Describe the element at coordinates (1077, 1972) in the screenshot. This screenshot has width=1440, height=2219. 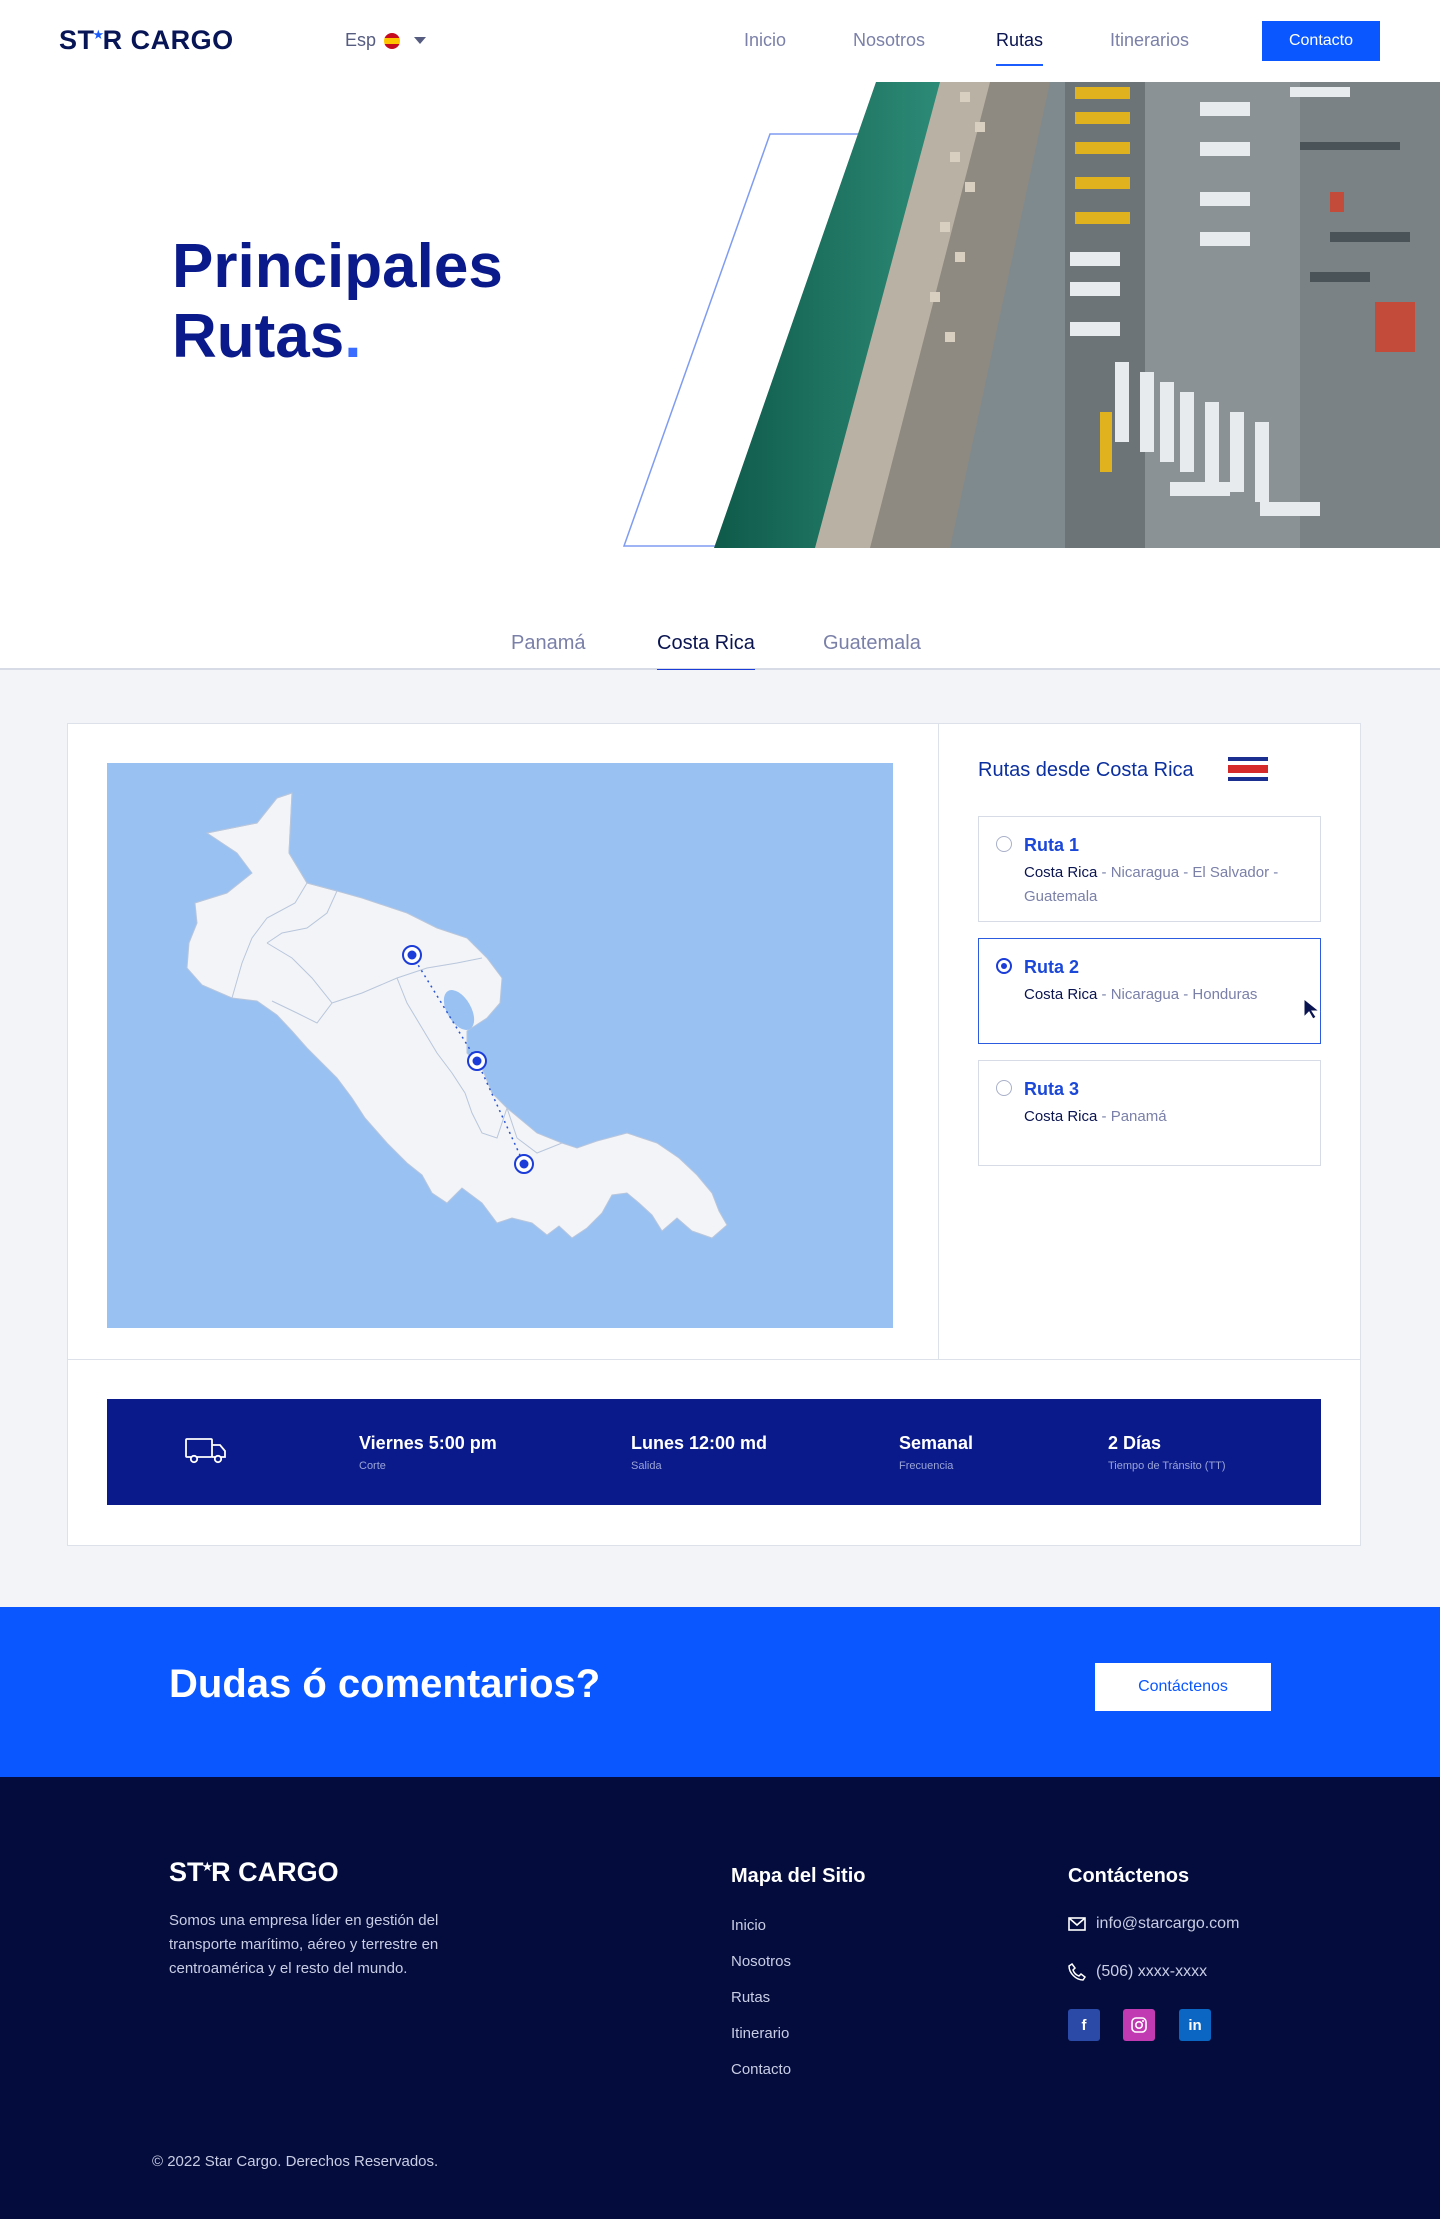
I see `phone-icon` at that location.